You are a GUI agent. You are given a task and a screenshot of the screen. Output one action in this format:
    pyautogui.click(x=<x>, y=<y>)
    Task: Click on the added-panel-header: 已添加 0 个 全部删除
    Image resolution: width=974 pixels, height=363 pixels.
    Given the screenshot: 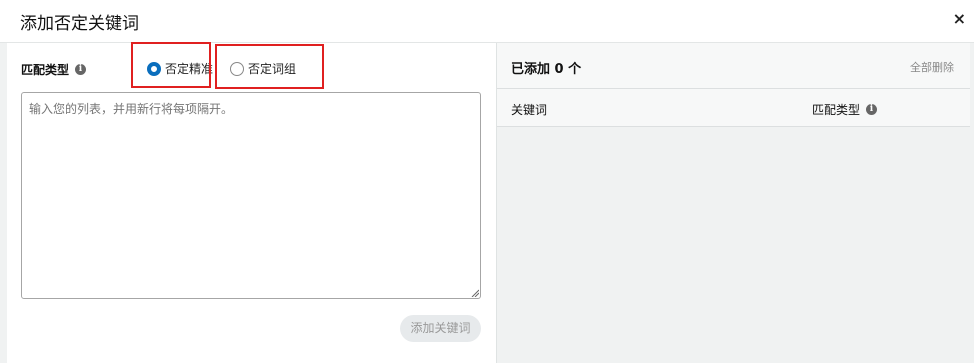 What is the action you would take?
    pyautogui.click(x=733, y=66)
    